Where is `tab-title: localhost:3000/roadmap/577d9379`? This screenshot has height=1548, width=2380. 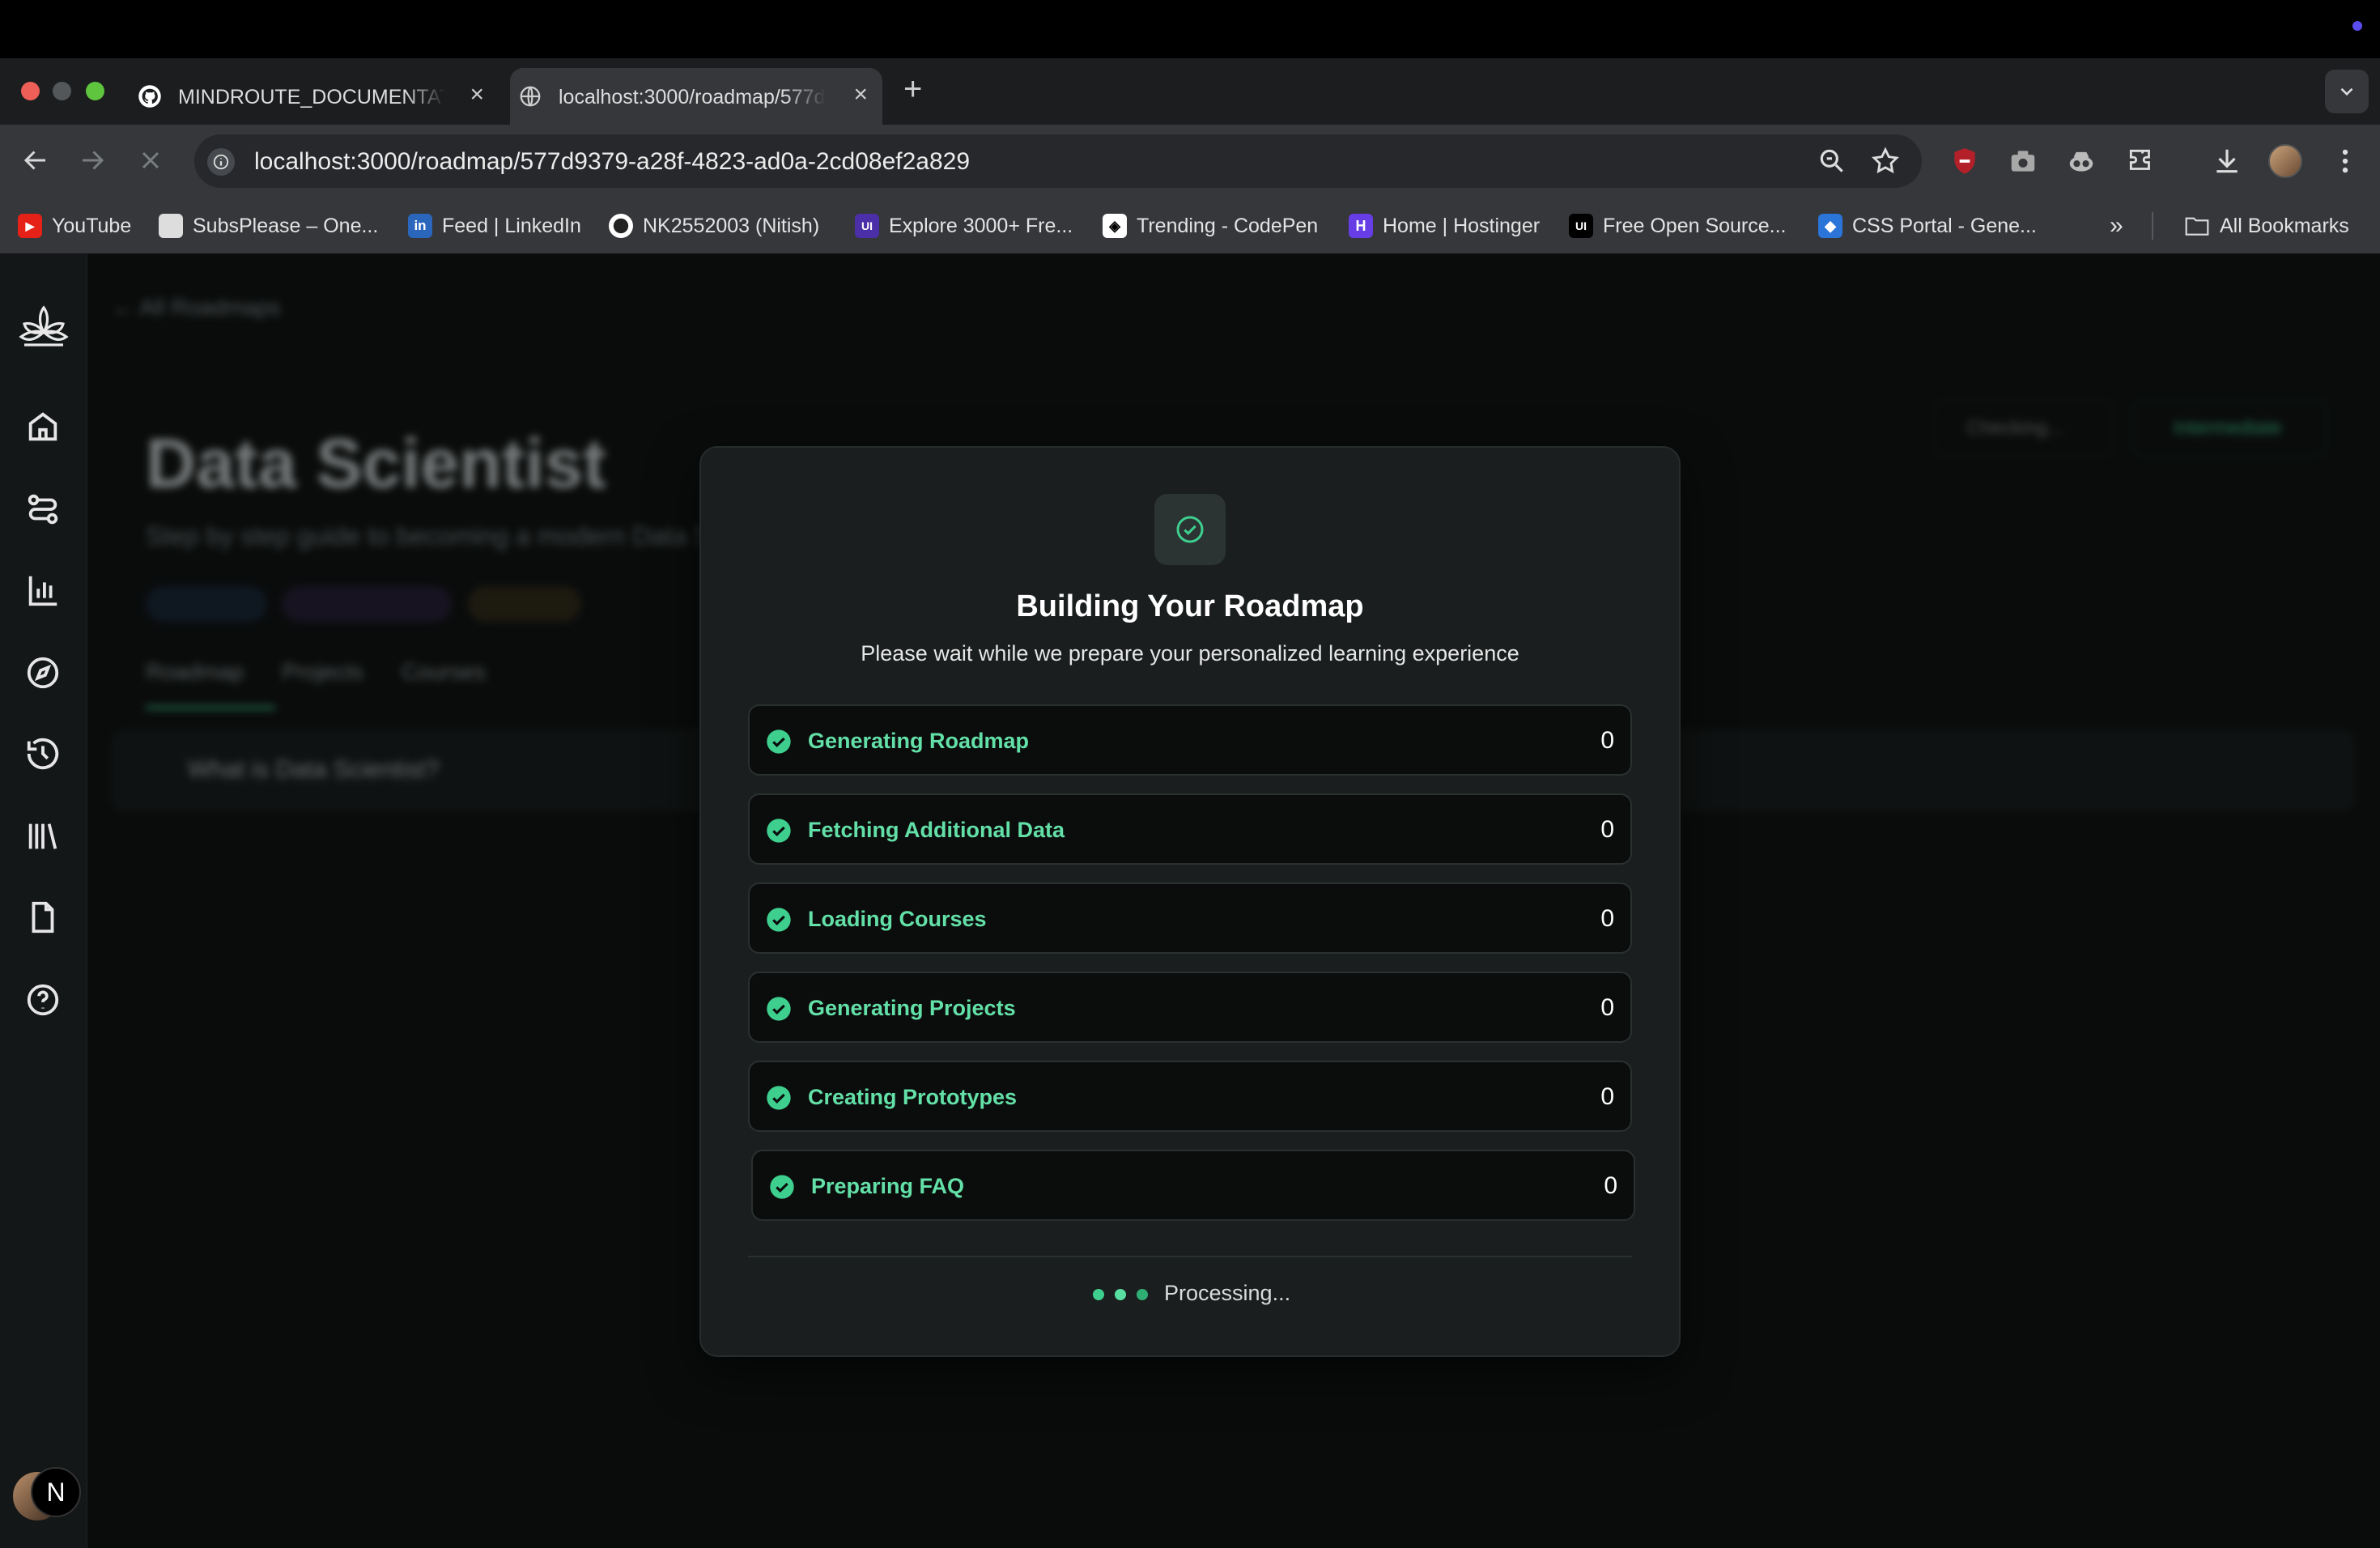 tab-title: localhost:3000/roadmap/577d9379 is located at coordinates (692, 97).